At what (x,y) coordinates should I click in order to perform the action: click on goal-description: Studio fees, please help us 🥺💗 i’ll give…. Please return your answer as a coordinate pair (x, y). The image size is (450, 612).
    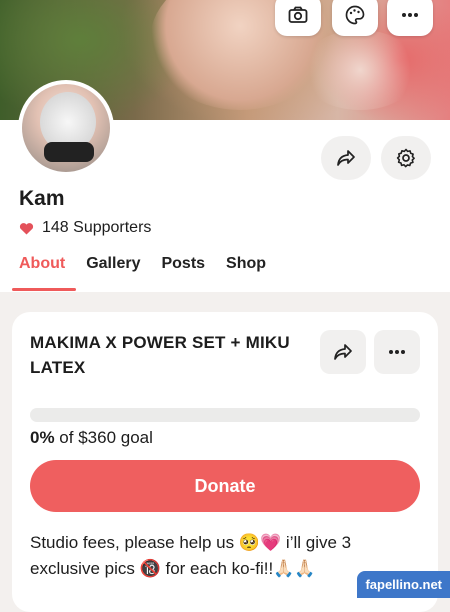
    Looking at the image, I should click on (191, 555).